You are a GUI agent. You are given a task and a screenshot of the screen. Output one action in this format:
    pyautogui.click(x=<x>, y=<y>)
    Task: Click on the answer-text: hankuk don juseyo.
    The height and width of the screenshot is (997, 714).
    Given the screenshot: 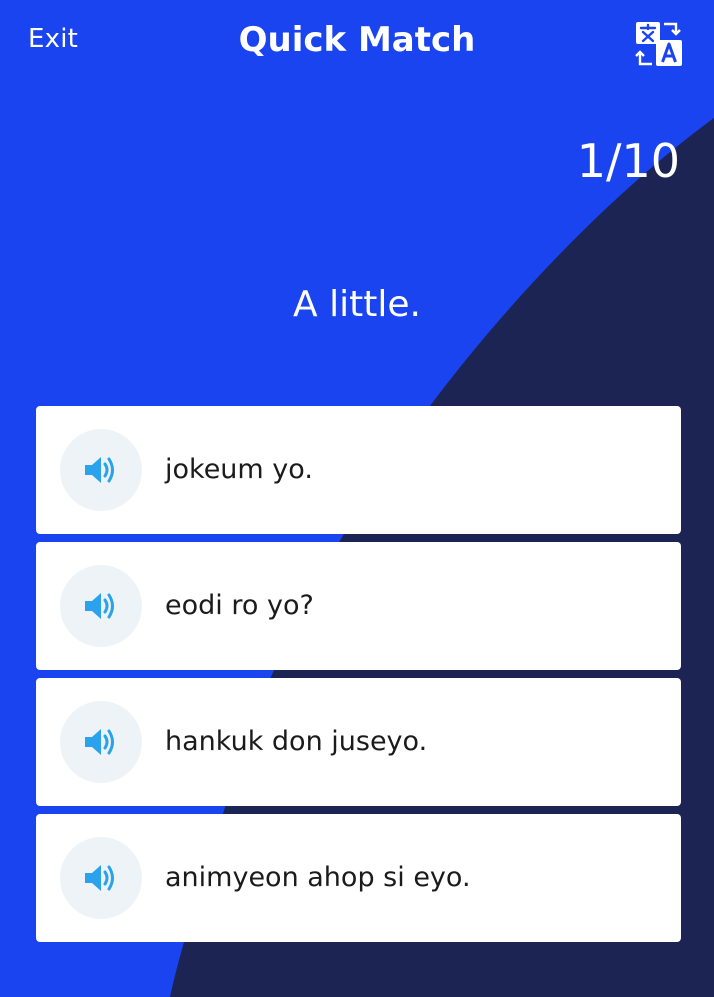 What is the action you would take?
    pyautogui.click(x=296, y=741)
    